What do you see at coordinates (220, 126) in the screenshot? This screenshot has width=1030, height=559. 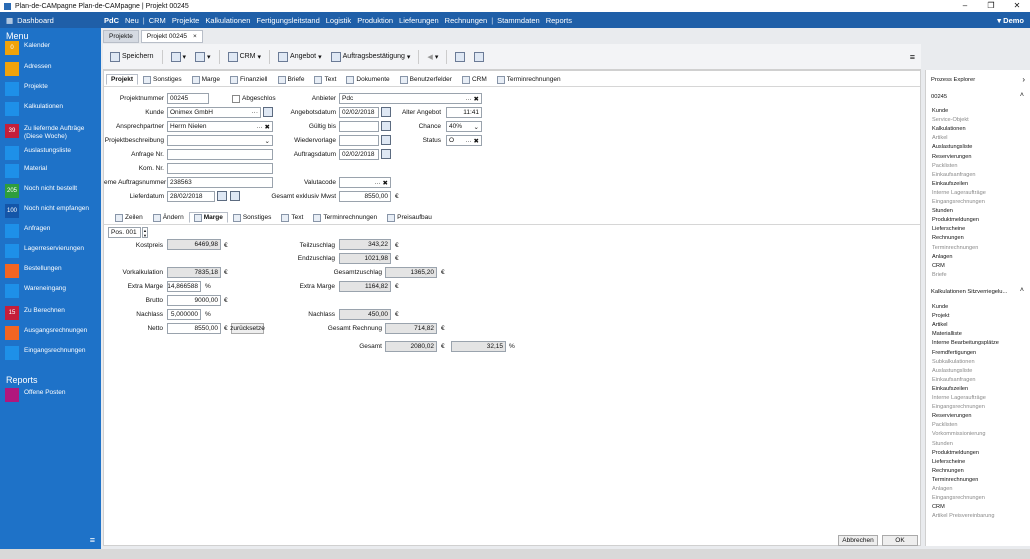 I see `ansprechpartner-field: Herrn Nielen ··· ✖` at bounding box center [220, 126].